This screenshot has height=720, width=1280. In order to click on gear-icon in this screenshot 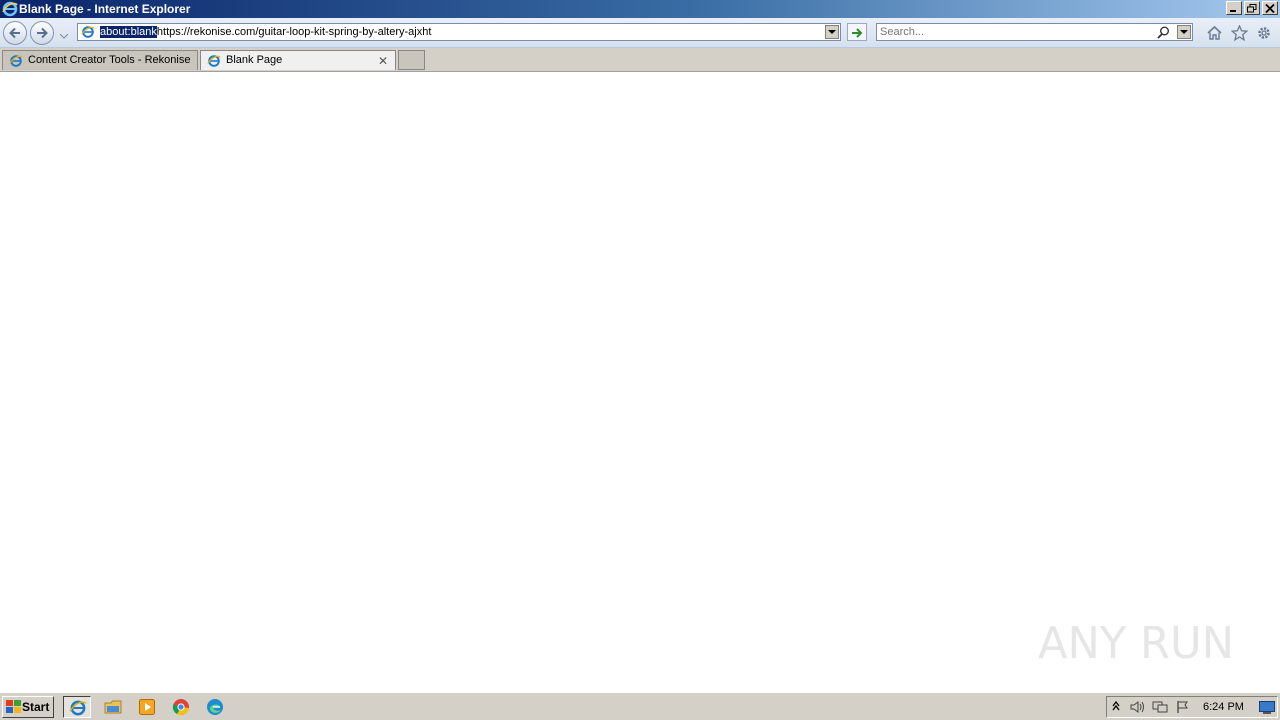, I will do `click(1264, 34)`.